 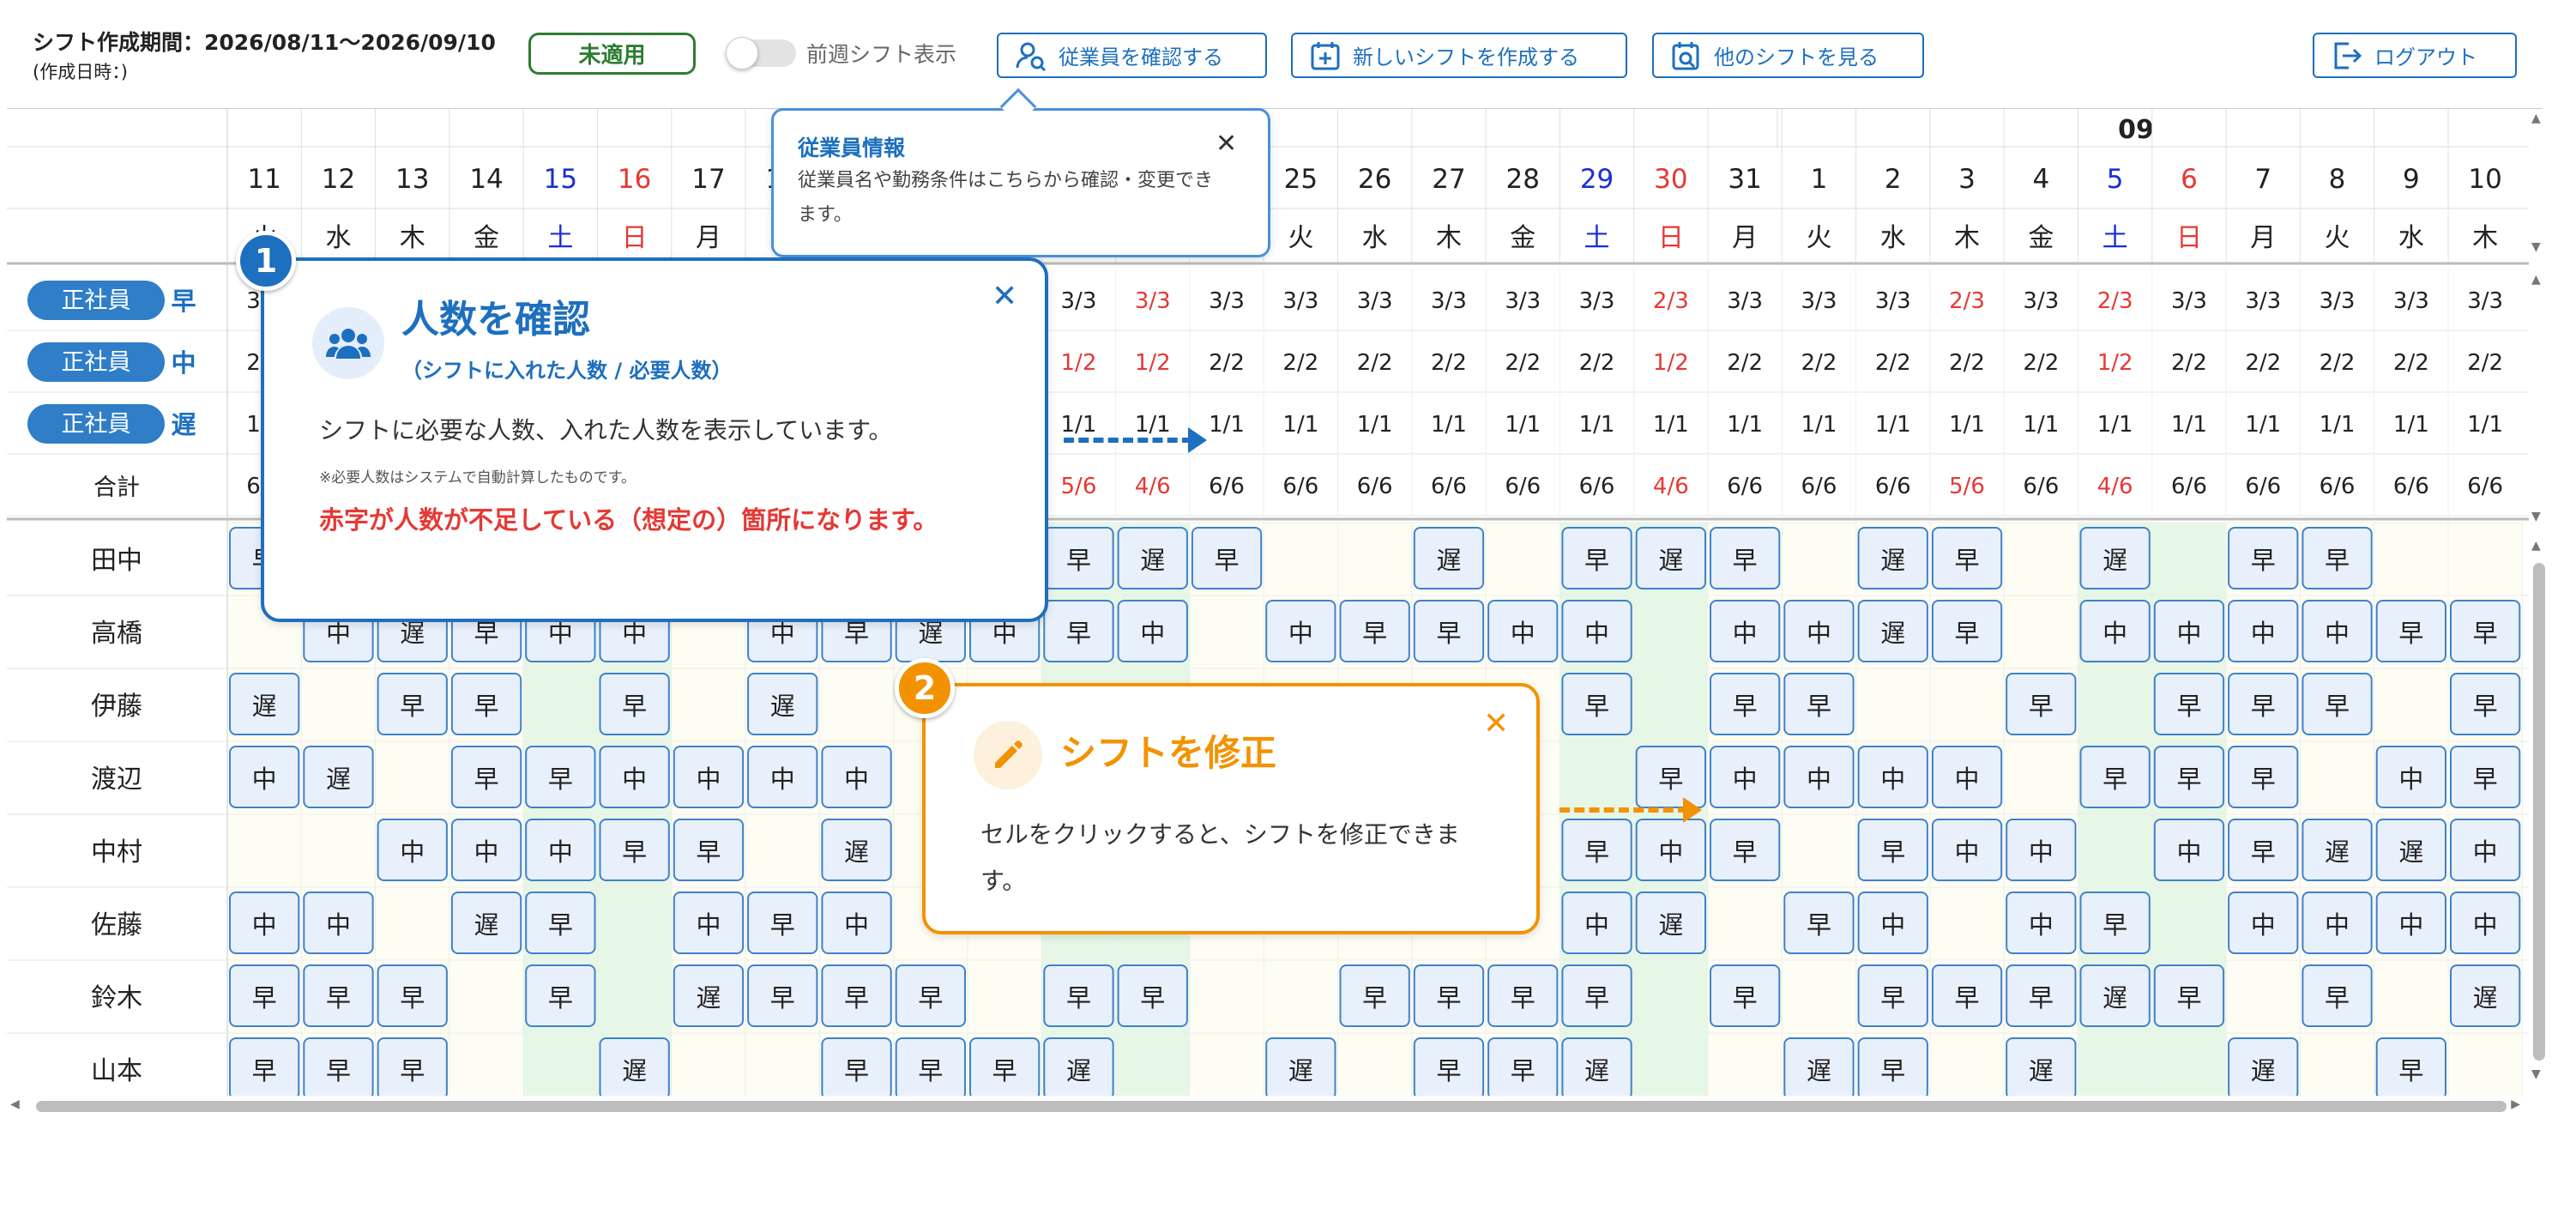 I want to click on summary-scrollbar: ▲ ▼, so click(x=2540, y=401).